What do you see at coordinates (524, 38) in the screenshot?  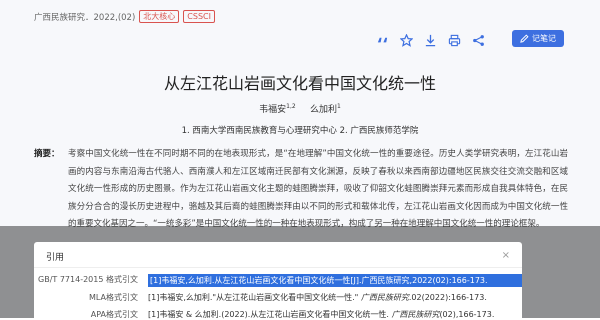 I see `edit-icon` at bounding box center [524, 38].